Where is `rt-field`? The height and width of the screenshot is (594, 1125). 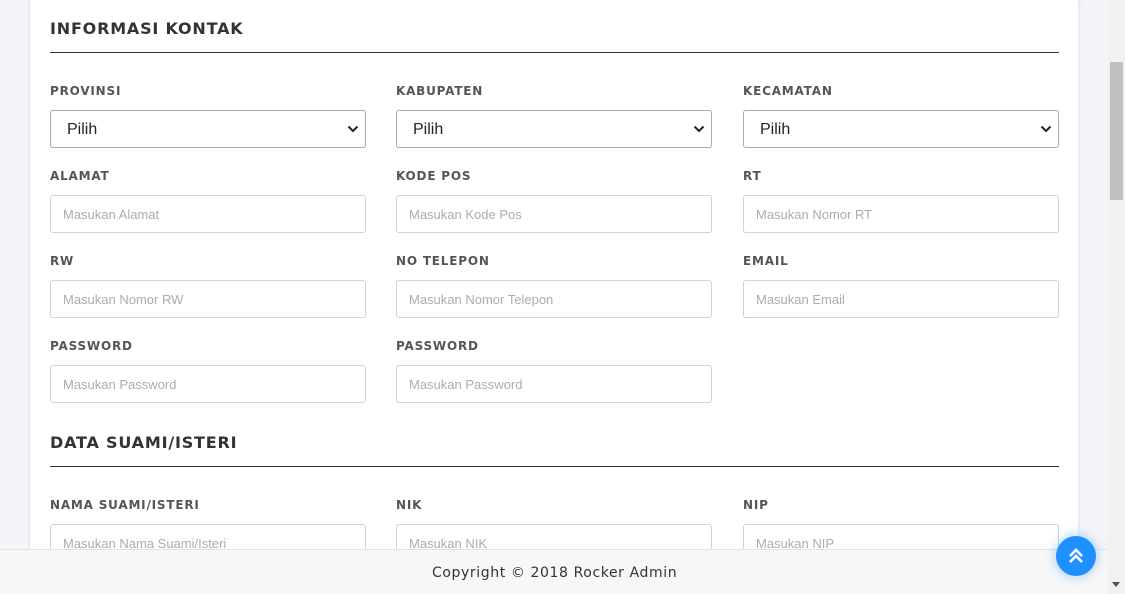 rt-field is located at coordinates (901, 214).